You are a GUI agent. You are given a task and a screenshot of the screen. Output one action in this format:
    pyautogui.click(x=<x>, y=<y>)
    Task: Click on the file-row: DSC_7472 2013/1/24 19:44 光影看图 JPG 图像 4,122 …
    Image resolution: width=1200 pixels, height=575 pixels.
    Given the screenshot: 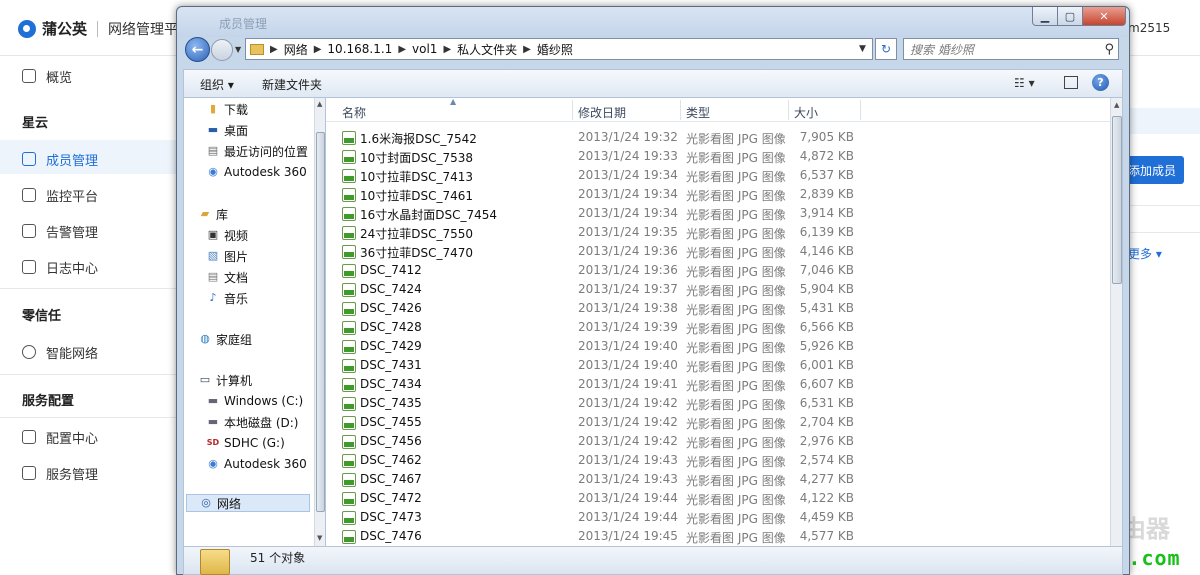 What is the action you would take?
    pyautogui.click(x=719, y=498)
    